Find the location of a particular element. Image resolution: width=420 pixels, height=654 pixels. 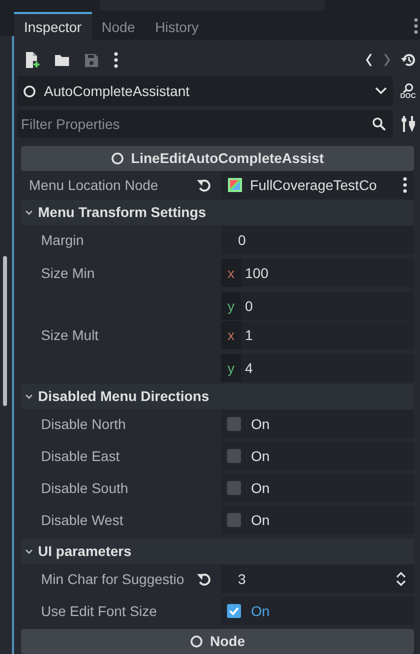

property-label: Use Edit Font Size is located at coordinates (99, 611).